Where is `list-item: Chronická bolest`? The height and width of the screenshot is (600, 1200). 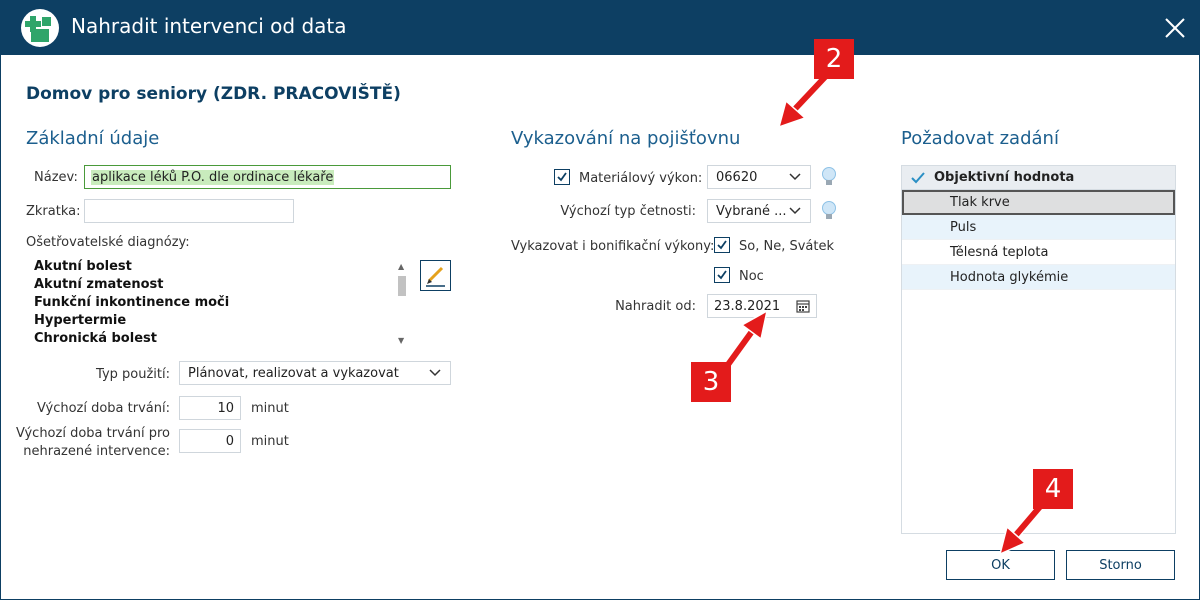
list-item: Chronická bolest is located at coordinates (218, 339).